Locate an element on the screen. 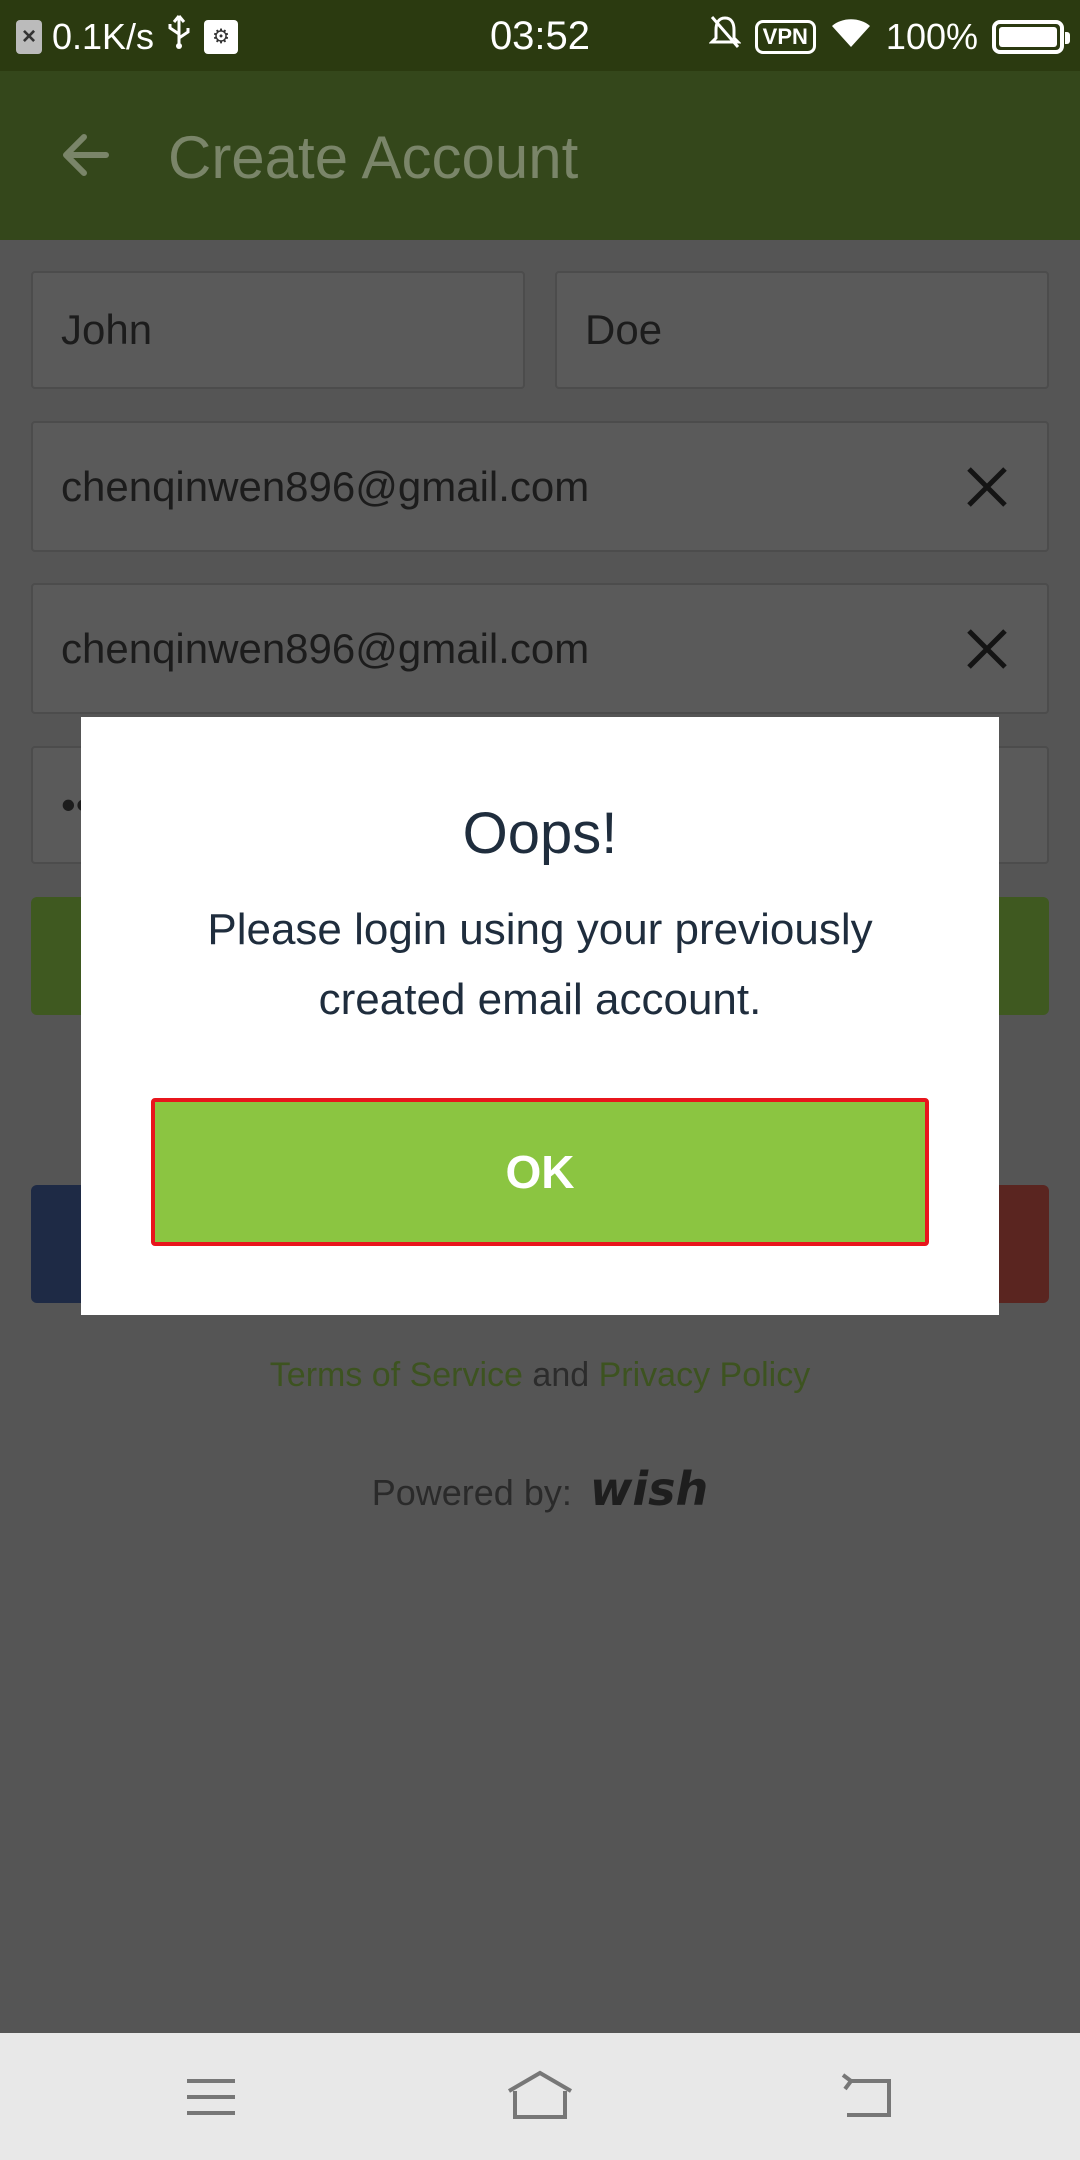 This screenshot has height=2160, width=1080. email-field: chenqinwen896@gmail.com is located at coordinates (540, 486).